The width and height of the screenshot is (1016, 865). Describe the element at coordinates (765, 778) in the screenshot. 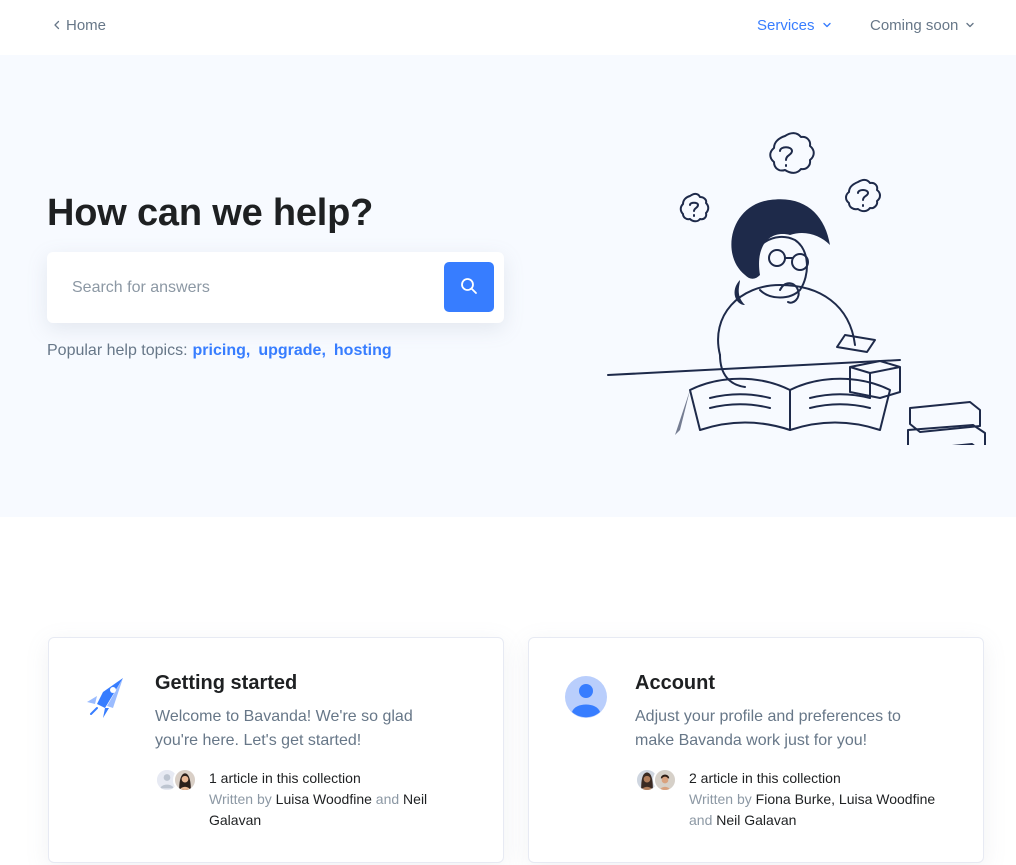

I see `article-count: 2 article in this collection` at that location.